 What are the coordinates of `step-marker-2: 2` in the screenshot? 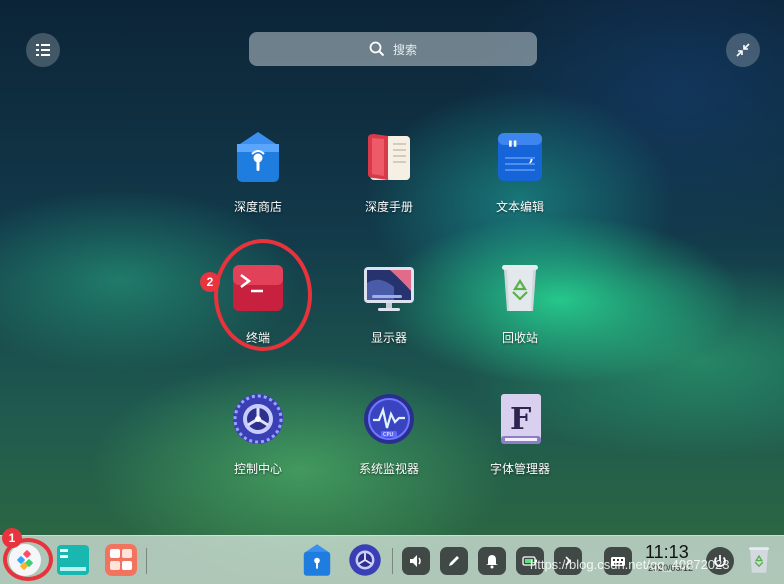 It's located at (210, 282).